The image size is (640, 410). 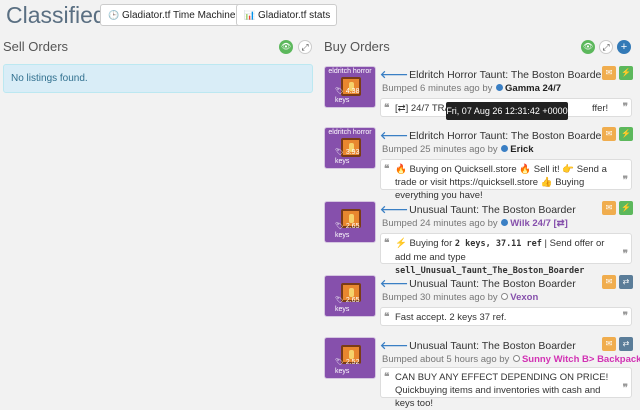 I want to click on comment-text: ⚡ Buying for, so click(x=425, y=243).